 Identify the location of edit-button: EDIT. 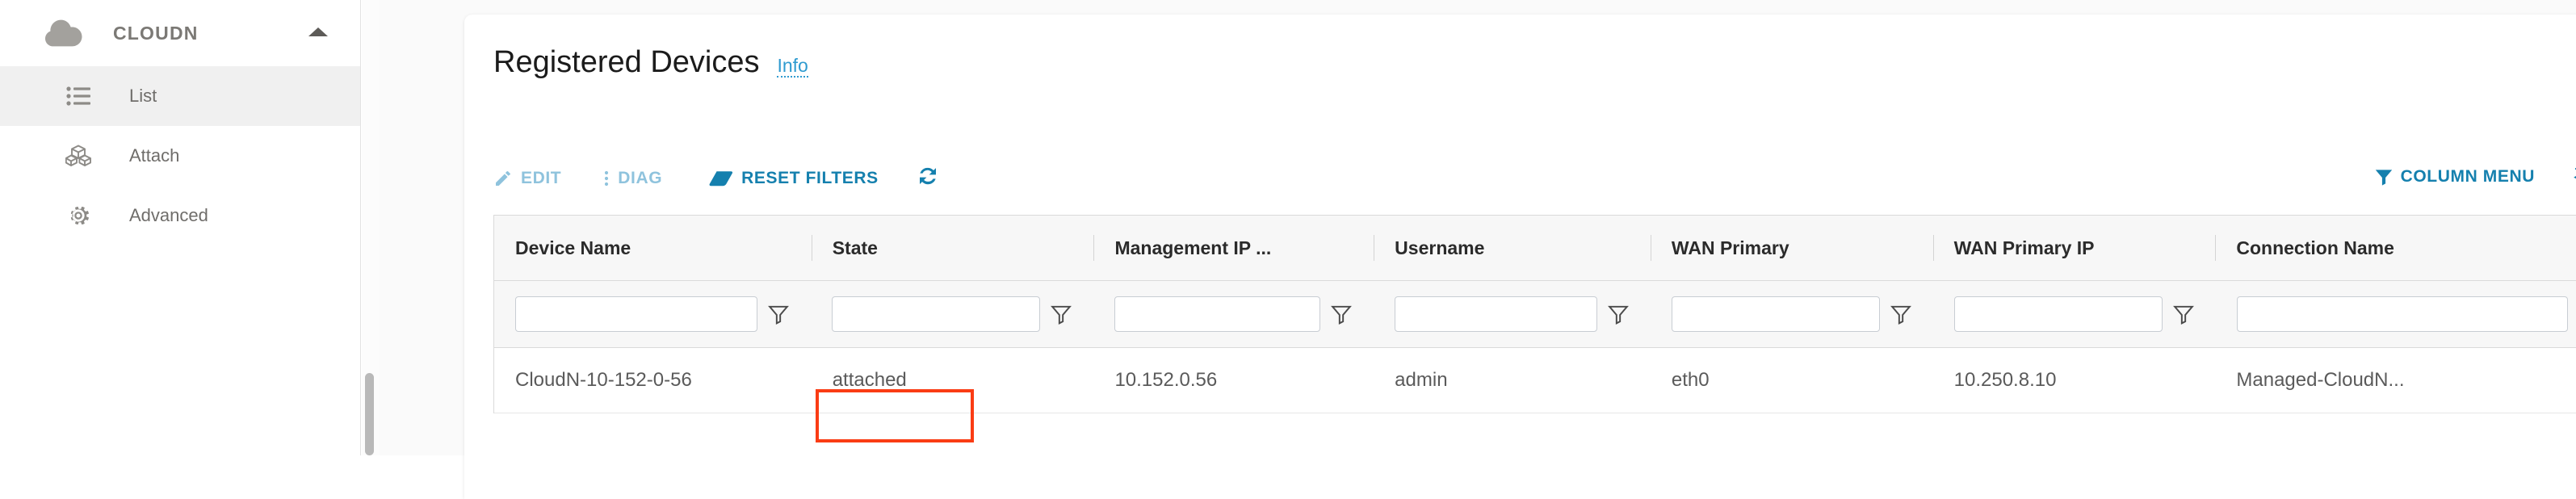
(527, 178).